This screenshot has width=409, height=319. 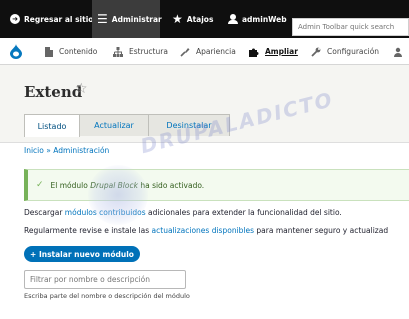 I want to click on p2-text-before: Regularmente revise e instale las, so click(x=88, y=230).